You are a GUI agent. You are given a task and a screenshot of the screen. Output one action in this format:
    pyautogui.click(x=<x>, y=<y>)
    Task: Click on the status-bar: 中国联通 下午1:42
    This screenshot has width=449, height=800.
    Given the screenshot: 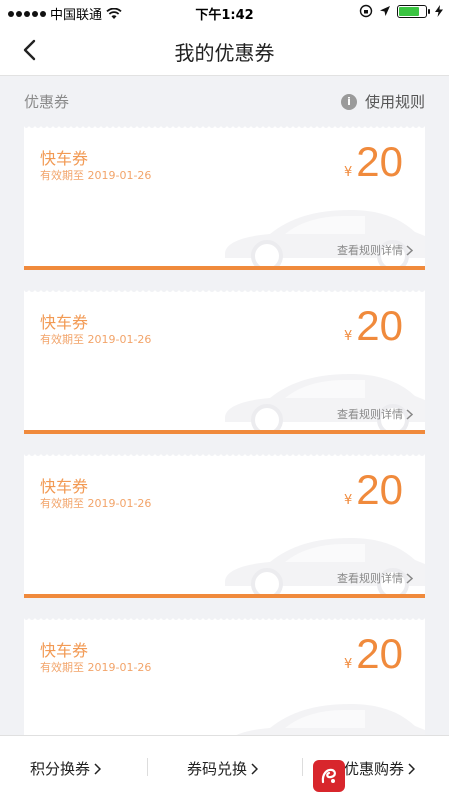 What is the action you would take?
    pyautogui.click(x=224, y=12)
    